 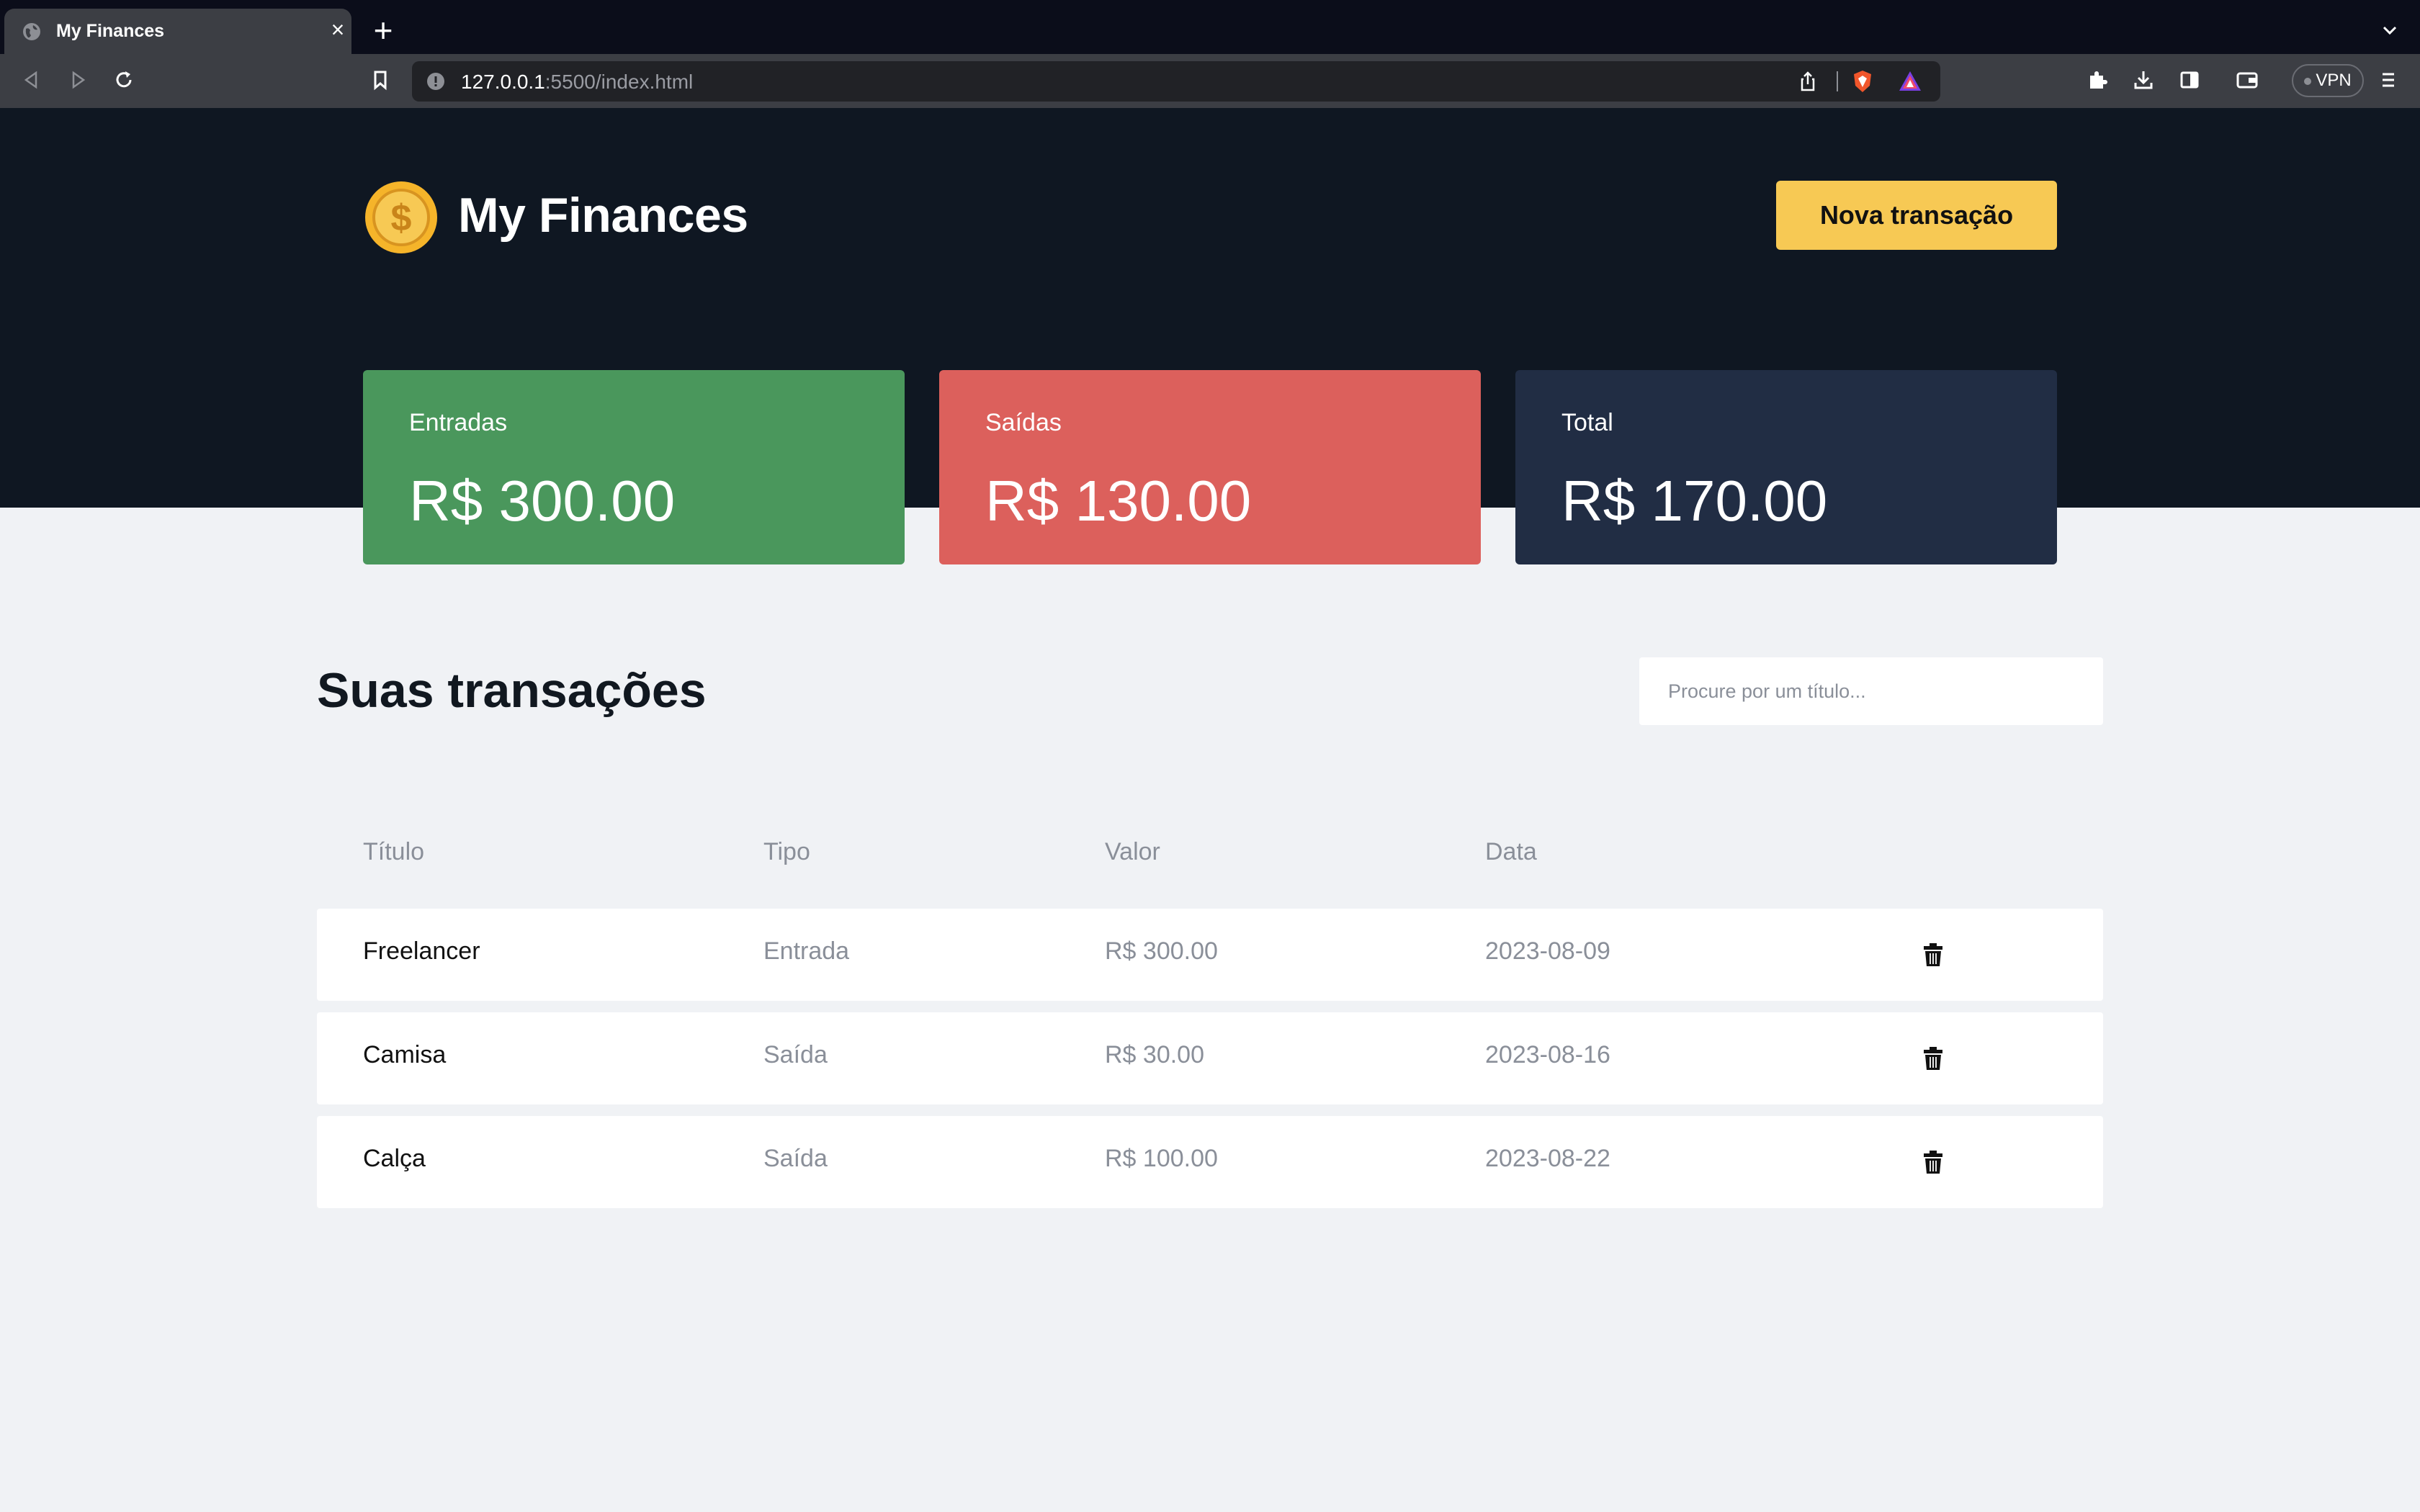 What do you see at coordinates (1210, 467) in the screenshot?
I see `outcome-card: Saídas R$ 130.00` at bounding box center [1210, 467].